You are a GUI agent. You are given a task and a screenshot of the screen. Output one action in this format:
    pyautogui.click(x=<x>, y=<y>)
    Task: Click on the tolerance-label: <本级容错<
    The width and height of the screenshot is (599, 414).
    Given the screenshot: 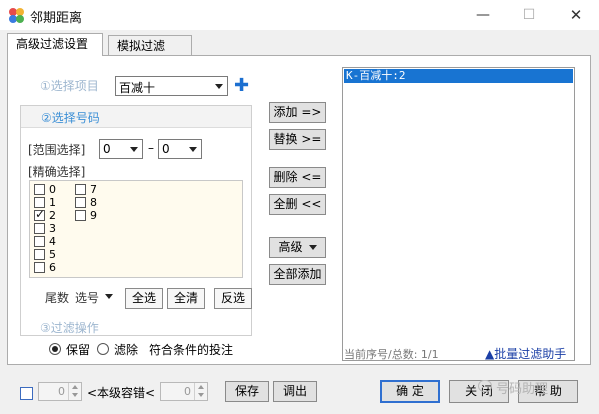 What is the action you would take?
    pyautogui.click(x=121, y=393)
    